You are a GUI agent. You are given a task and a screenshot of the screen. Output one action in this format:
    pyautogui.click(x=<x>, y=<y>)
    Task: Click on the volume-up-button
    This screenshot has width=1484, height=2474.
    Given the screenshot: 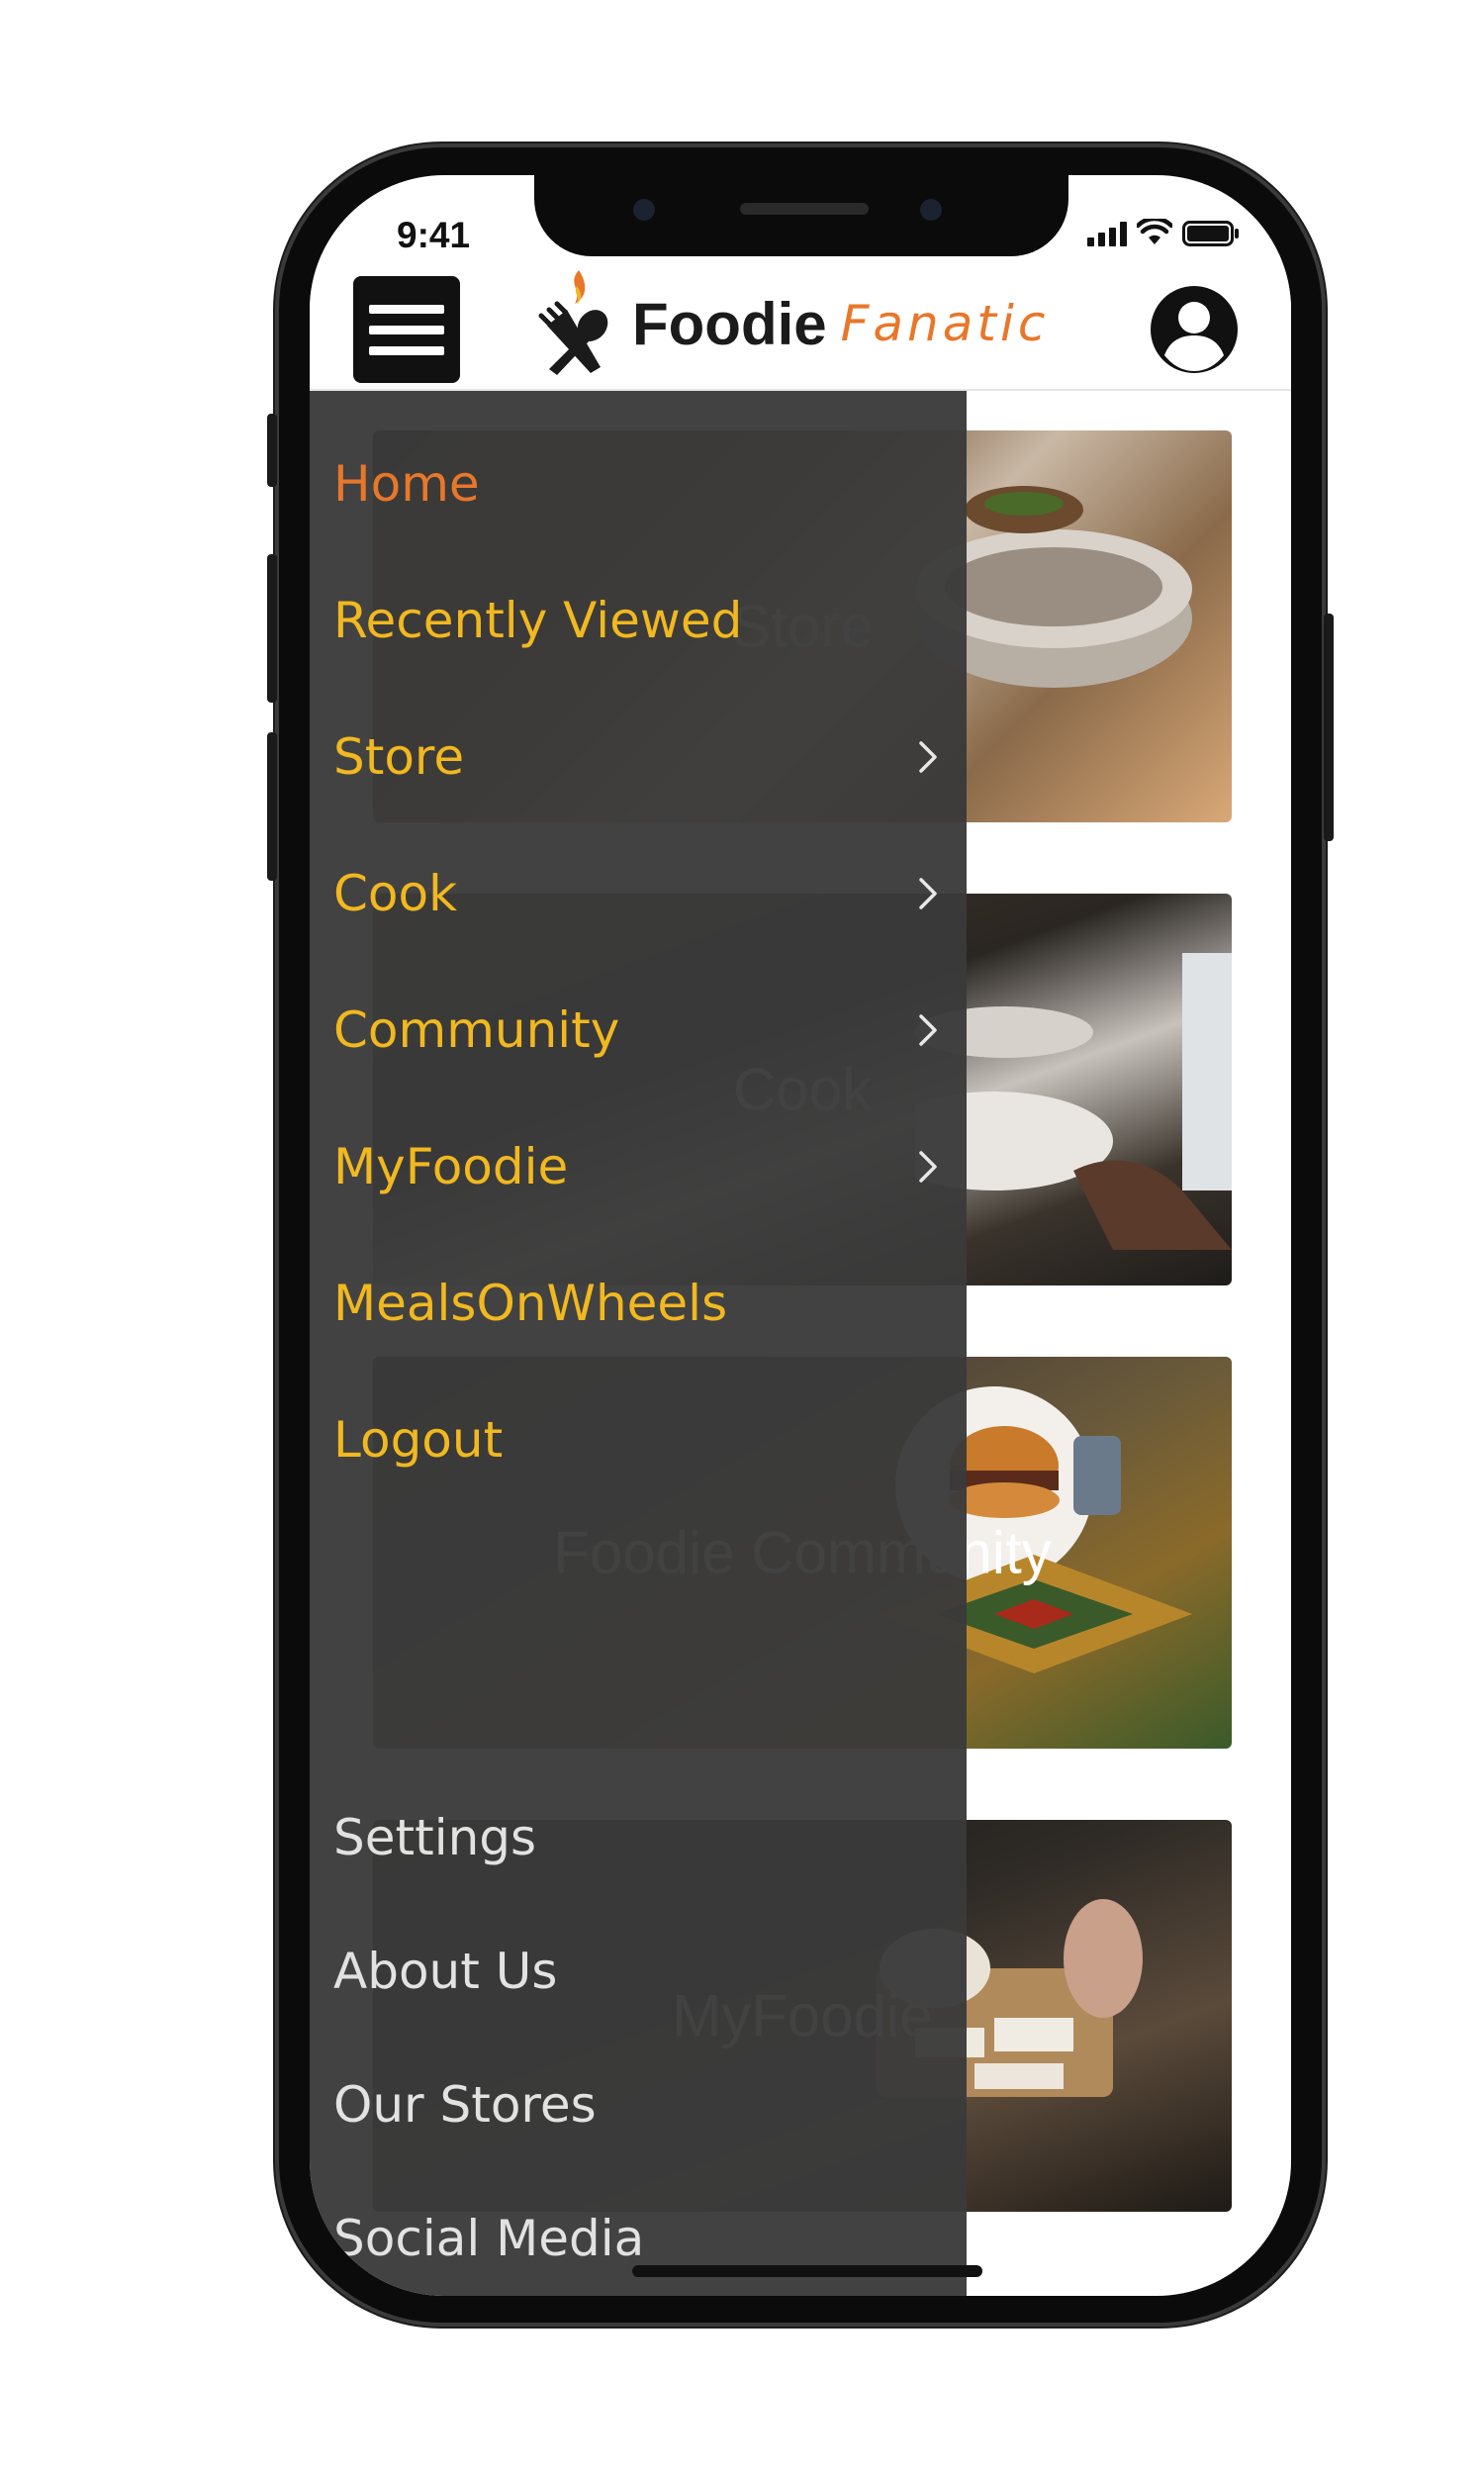 What is the action you would take?
    pyautogui.click(x=272, y=628)
    